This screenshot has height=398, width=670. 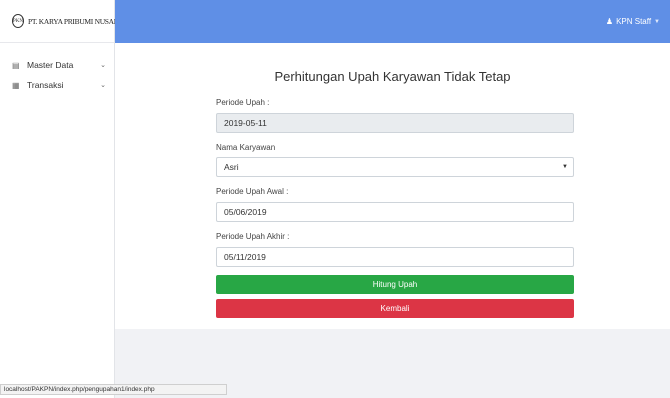 I want to click on kembali-button: Kembali, so click(x=395, y=308).